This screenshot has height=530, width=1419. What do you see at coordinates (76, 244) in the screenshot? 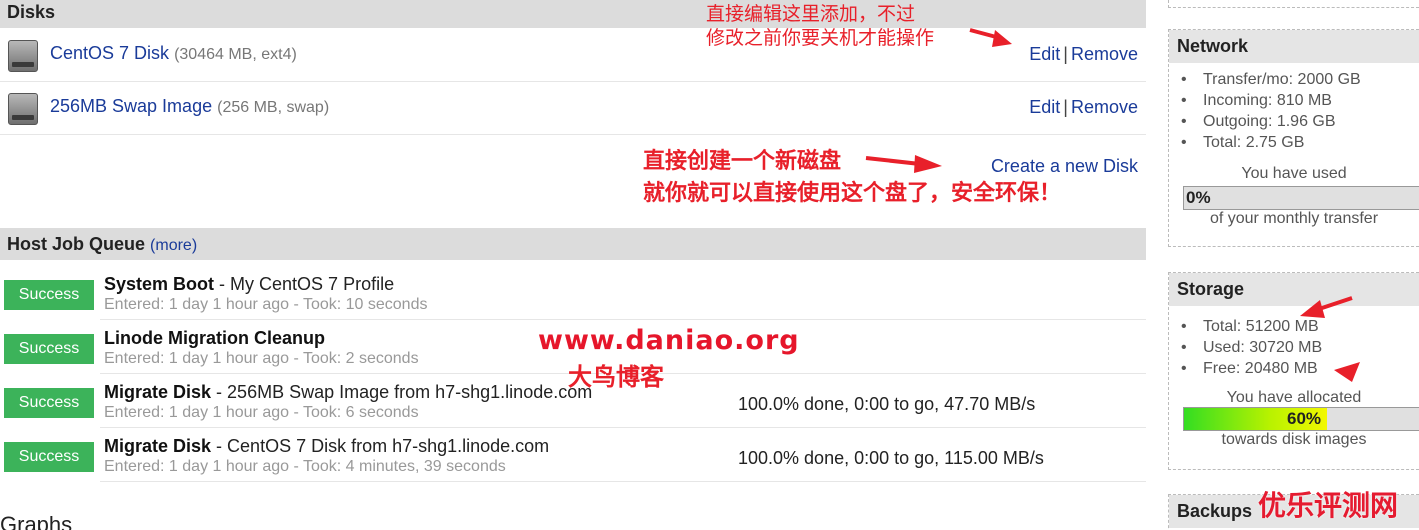
I see `job-queue-title: Host Job Queue` at bounding box center [76, 244].